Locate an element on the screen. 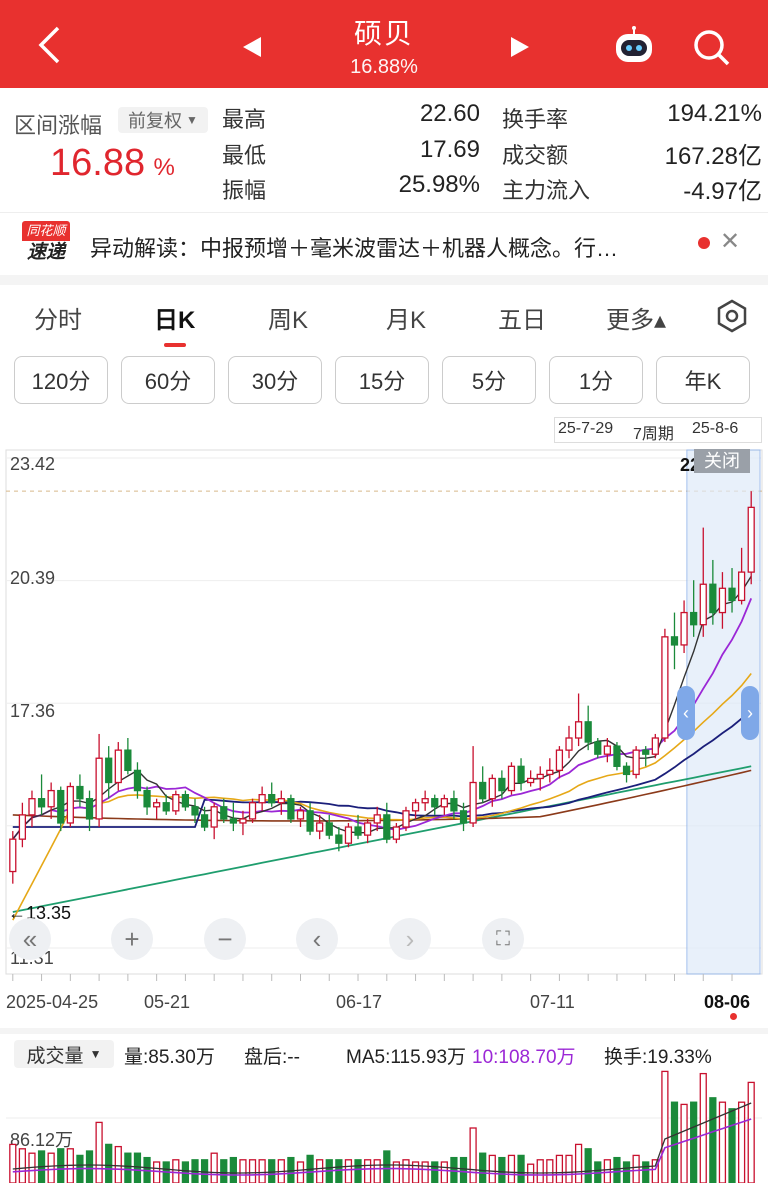  main-inflow-label: 主力流入 is located at coordinates (546, 190).